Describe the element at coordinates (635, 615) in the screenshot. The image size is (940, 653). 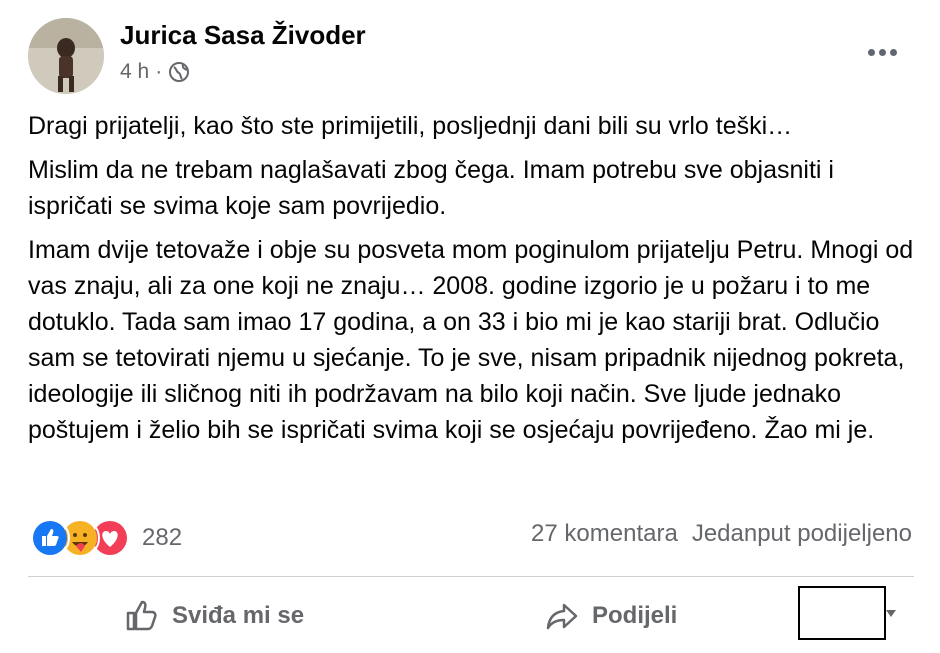
I see `share-label: Podijeli` at that location.